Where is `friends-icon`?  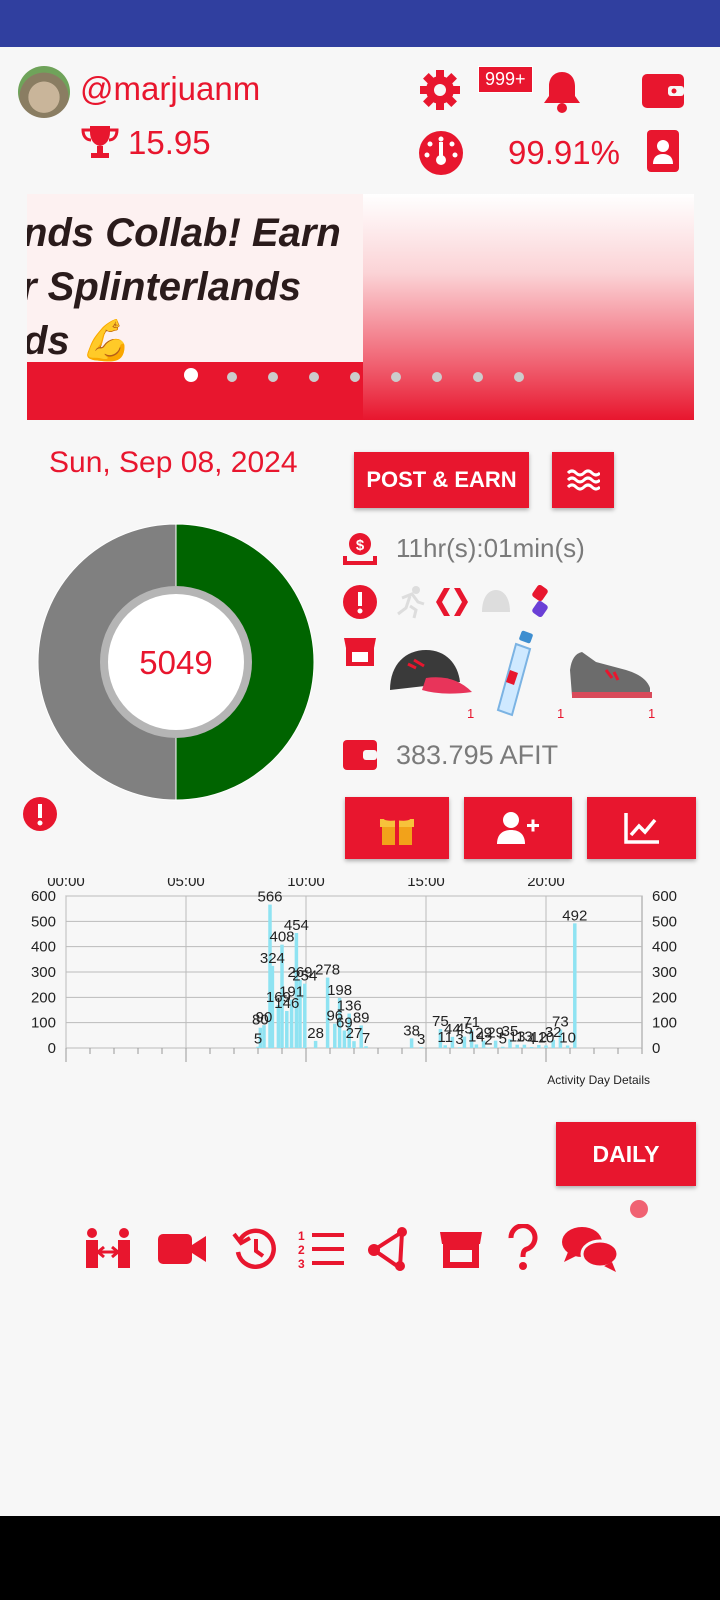
friends-icon is located at coordinates (108, 1248).